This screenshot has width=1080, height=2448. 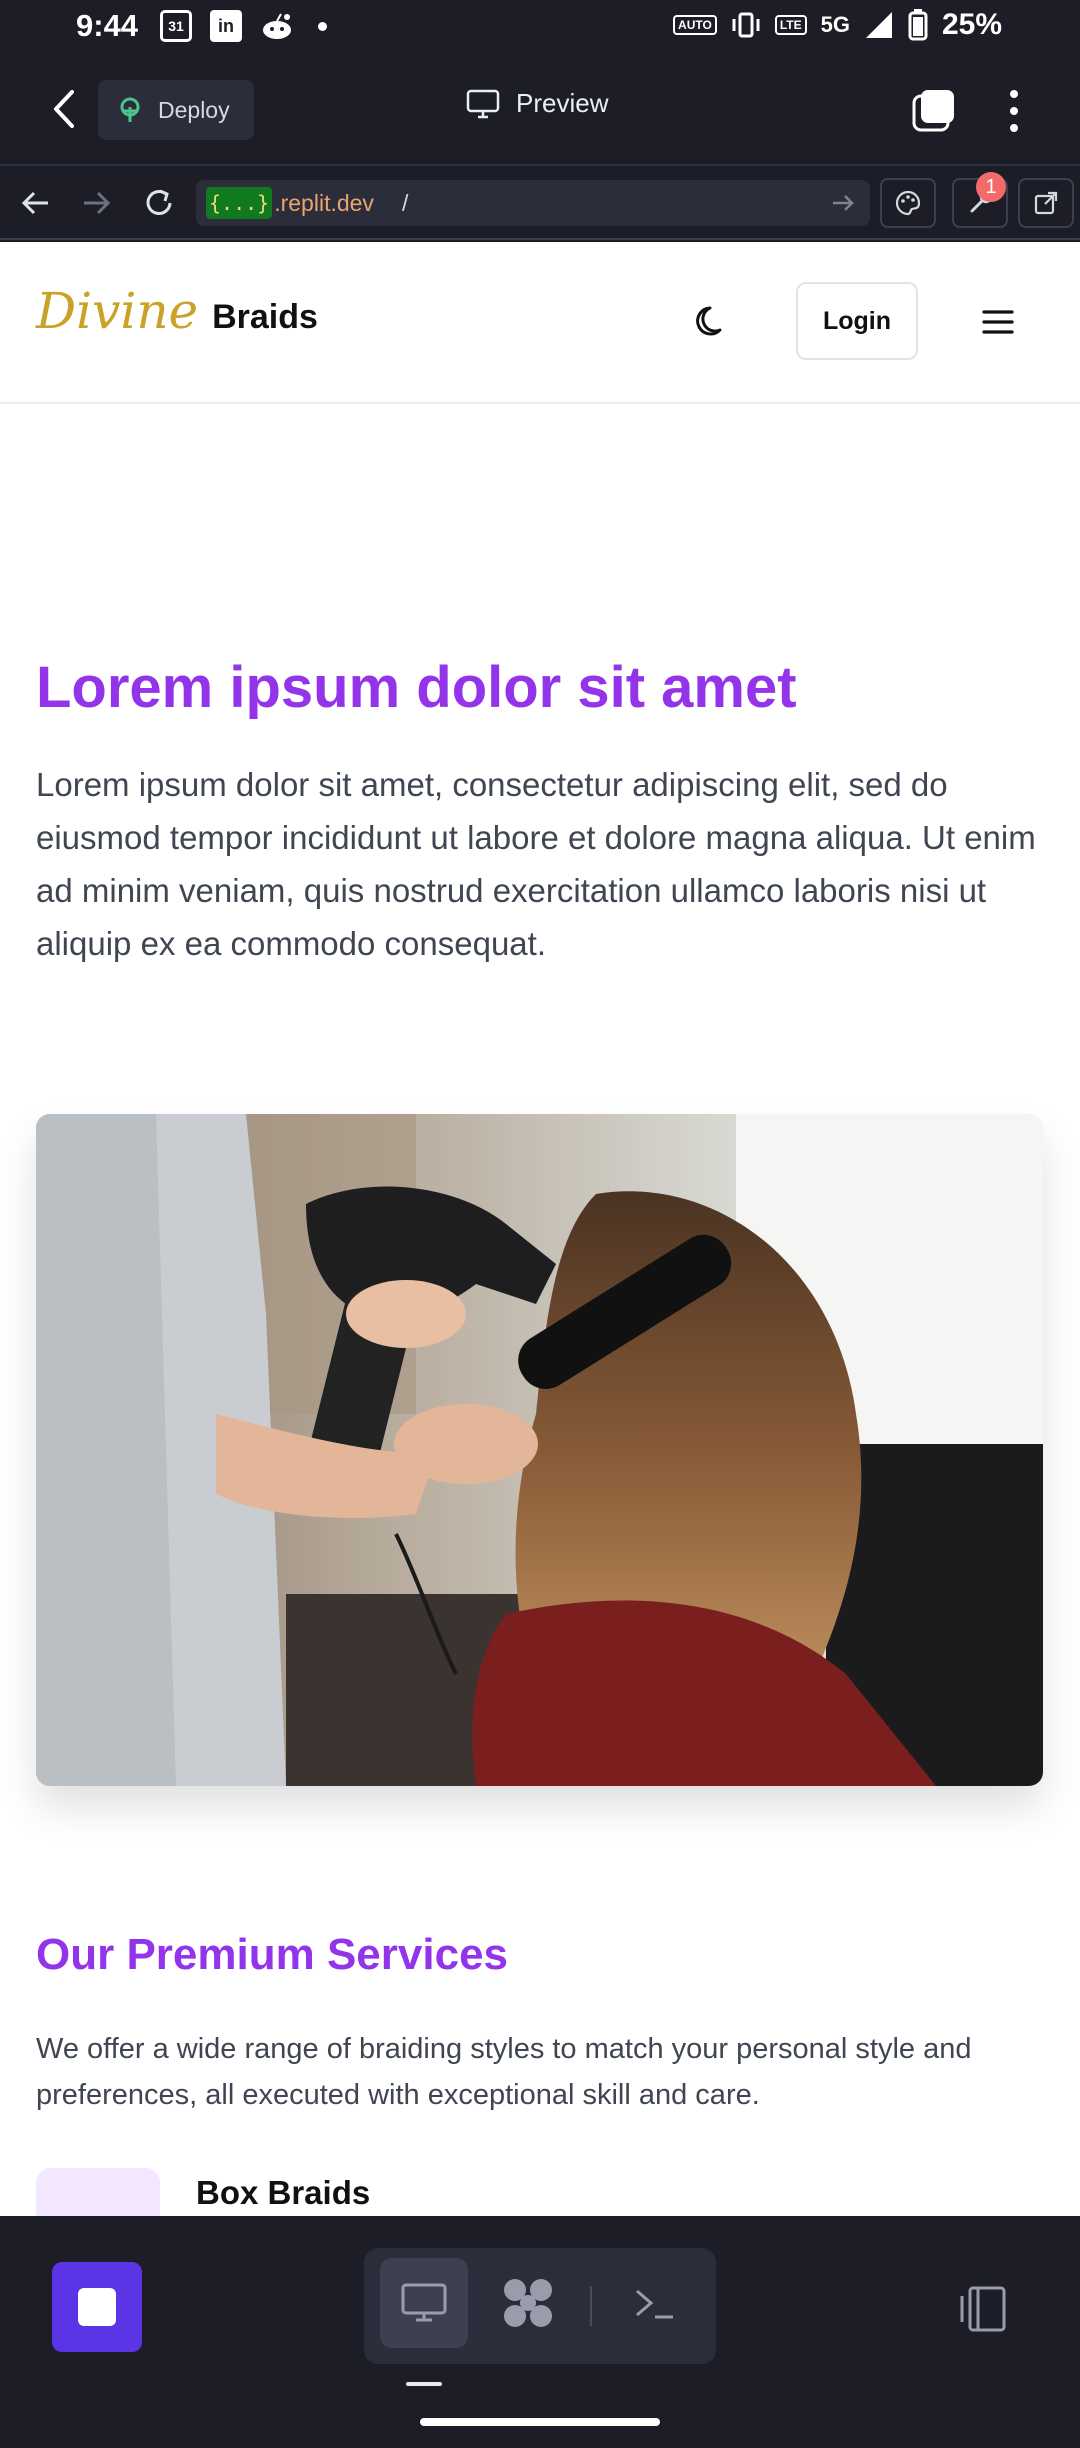 I want to click on notification-icons: 31 in, so click(x=243, y=26).